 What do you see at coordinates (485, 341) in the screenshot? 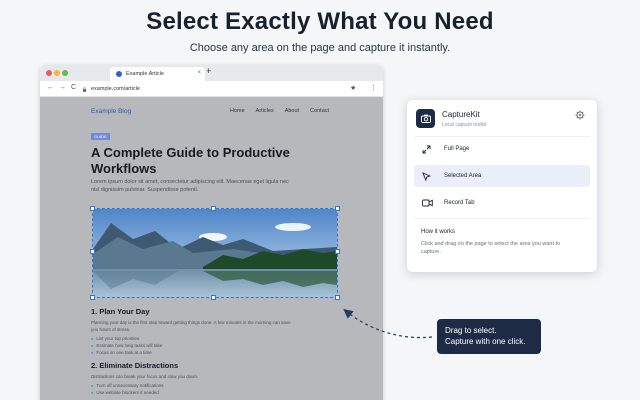
I see `tooltip-line: Capture with one click.` at bounding box center [485, 341].